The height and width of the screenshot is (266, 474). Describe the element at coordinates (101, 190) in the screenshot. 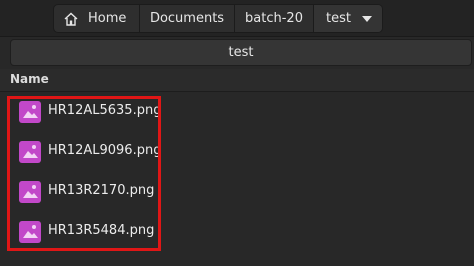

I see `file-name: HR13R2170.png` at that location.